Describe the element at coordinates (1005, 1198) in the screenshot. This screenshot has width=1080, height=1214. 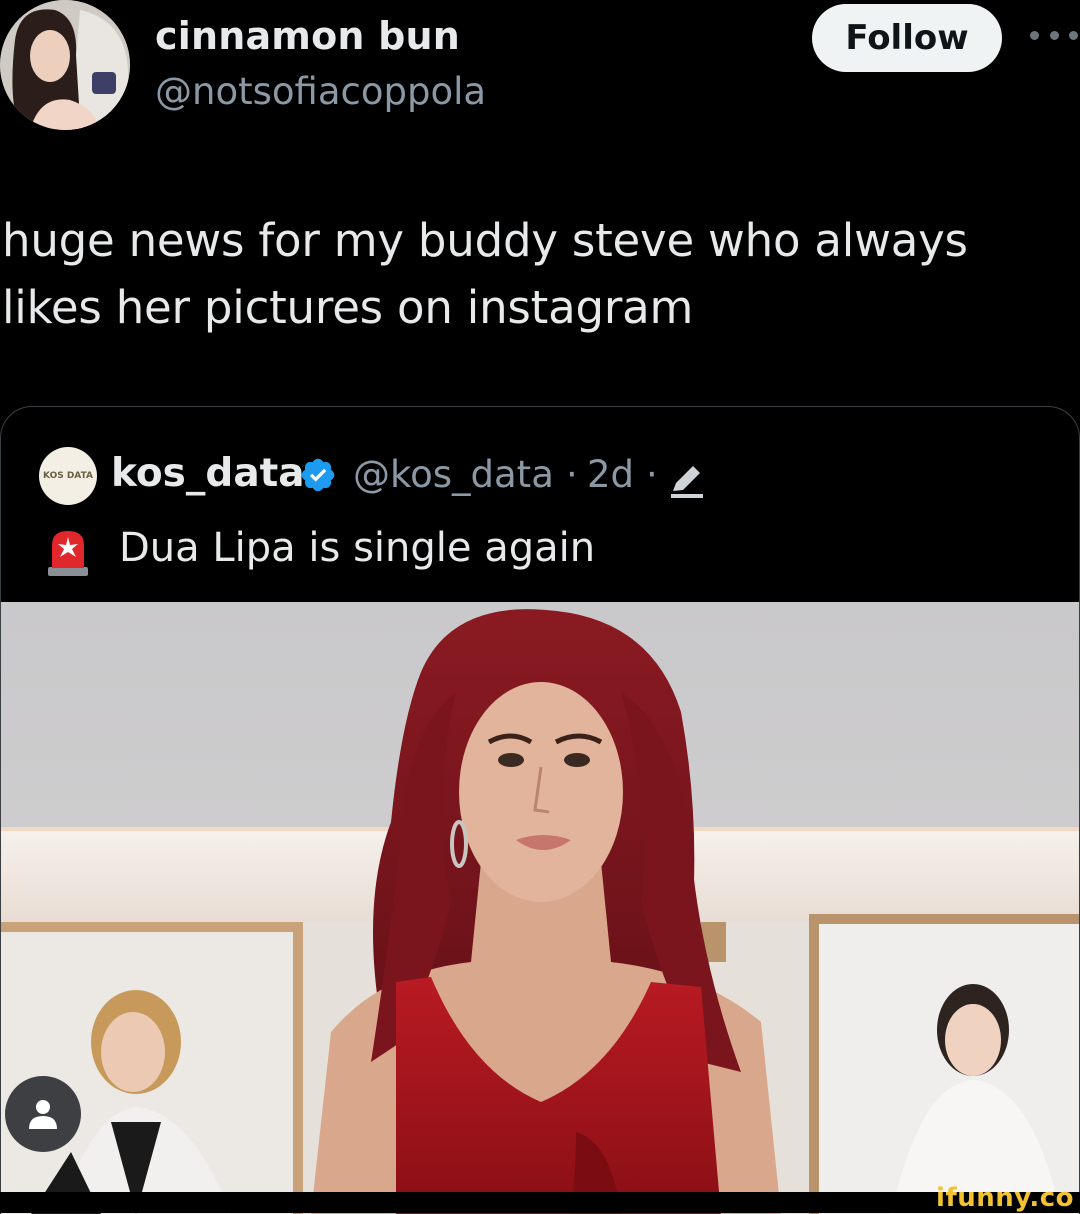
I see `watermark-logo: ifunny.co` at that location.